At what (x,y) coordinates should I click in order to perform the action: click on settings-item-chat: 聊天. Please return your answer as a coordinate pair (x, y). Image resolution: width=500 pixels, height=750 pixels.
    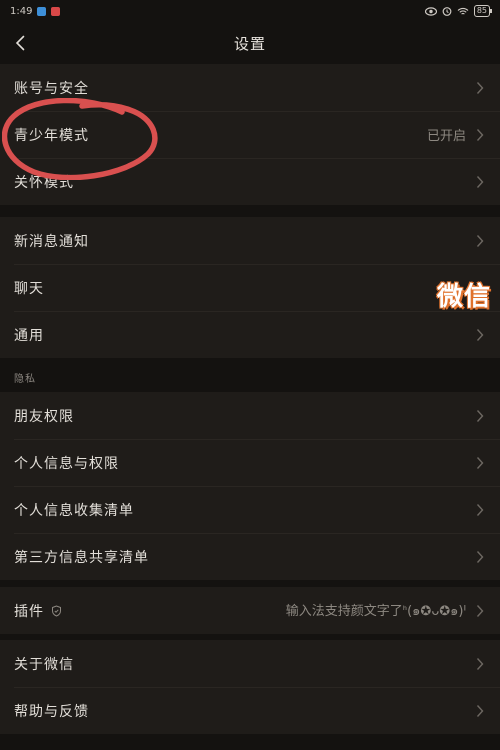
    Looking at the image, I should click on (250, 287).